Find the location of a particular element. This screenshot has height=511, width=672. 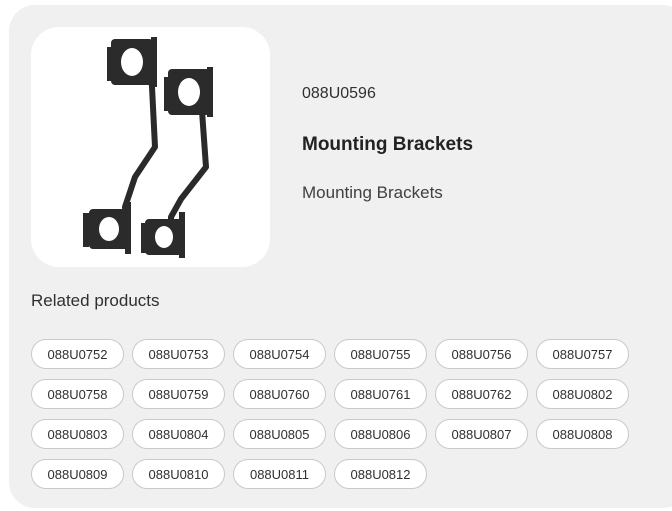

product-code: 088U0596 is located at coordinates (339, 93).